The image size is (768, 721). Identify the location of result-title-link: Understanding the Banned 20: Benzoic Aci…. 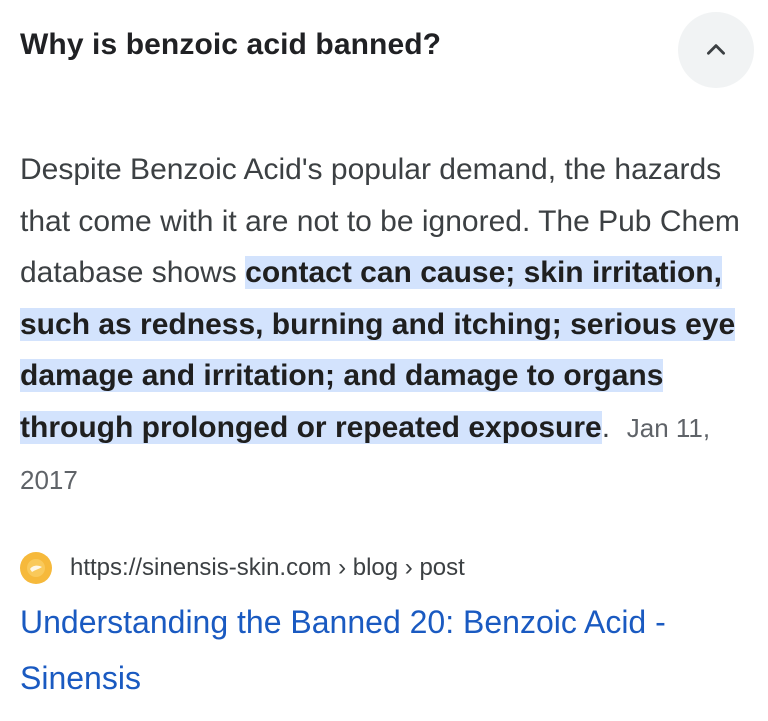
(387, 650).